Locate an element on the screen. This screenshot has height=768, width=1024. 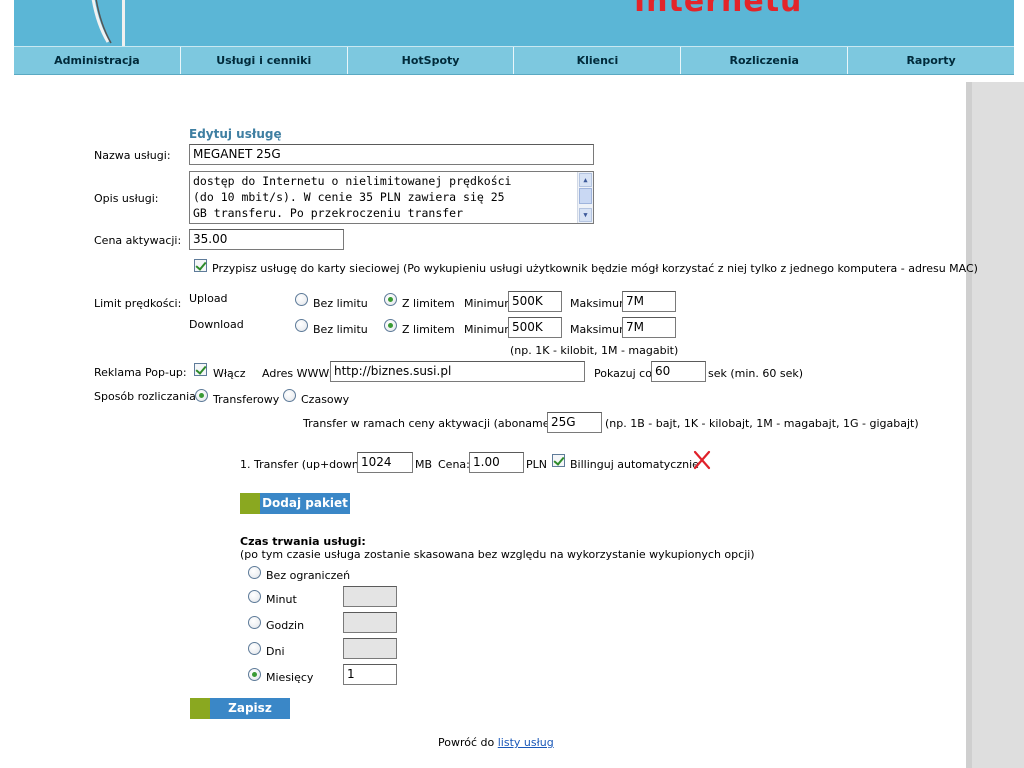
duration-days-input is located at coordinates (370, 648).